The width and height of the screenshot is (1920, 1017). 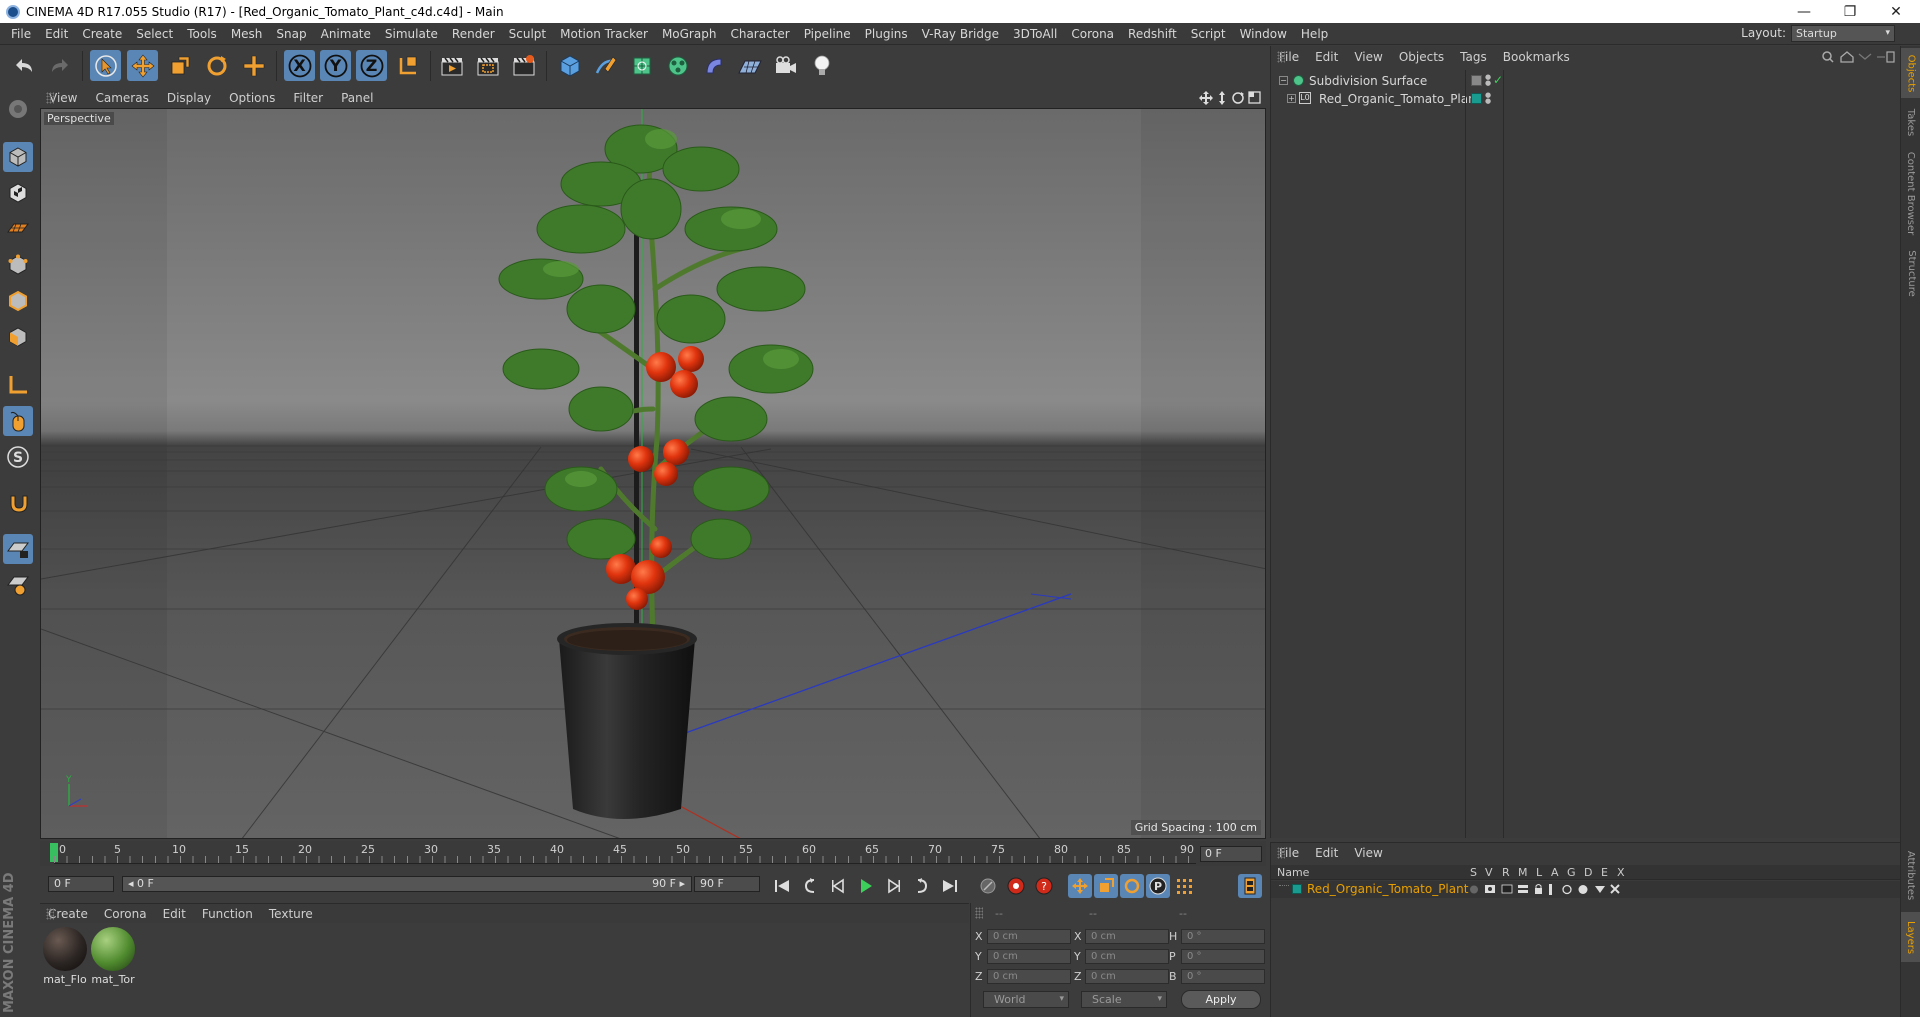 I want to click on menu-render: Render, so click(x=473, y=34).